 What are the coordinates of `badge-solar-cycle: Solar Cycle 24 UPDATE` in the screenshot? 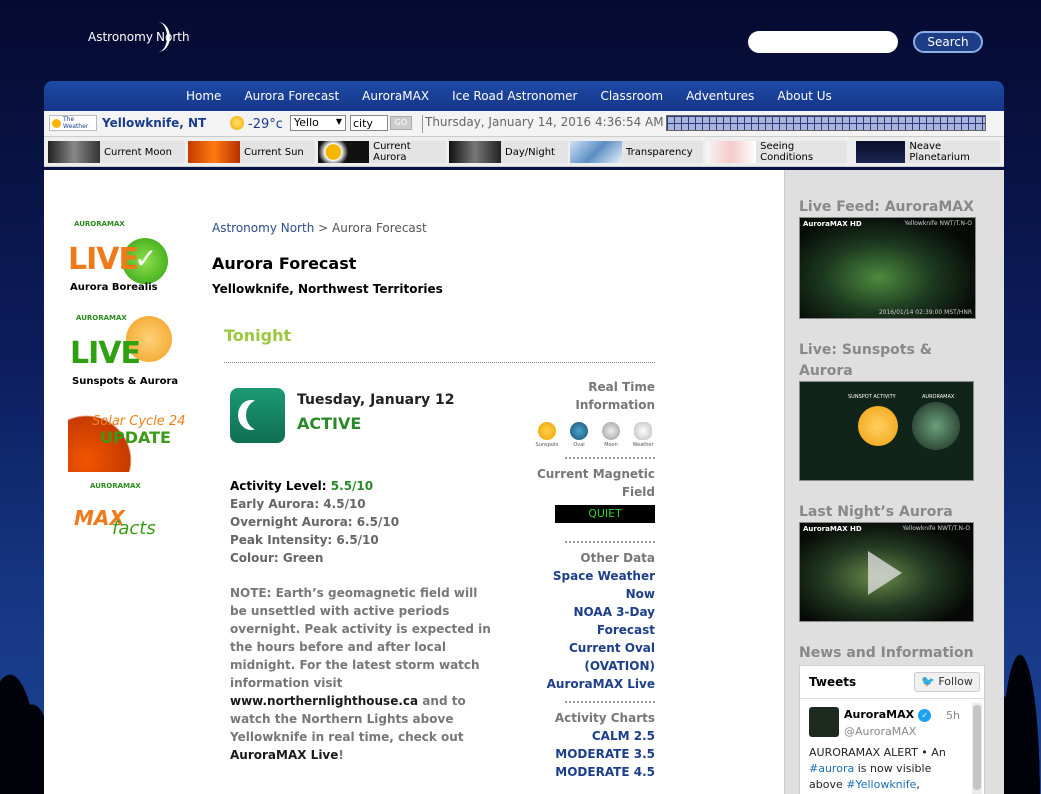 It's located at (126, 443).